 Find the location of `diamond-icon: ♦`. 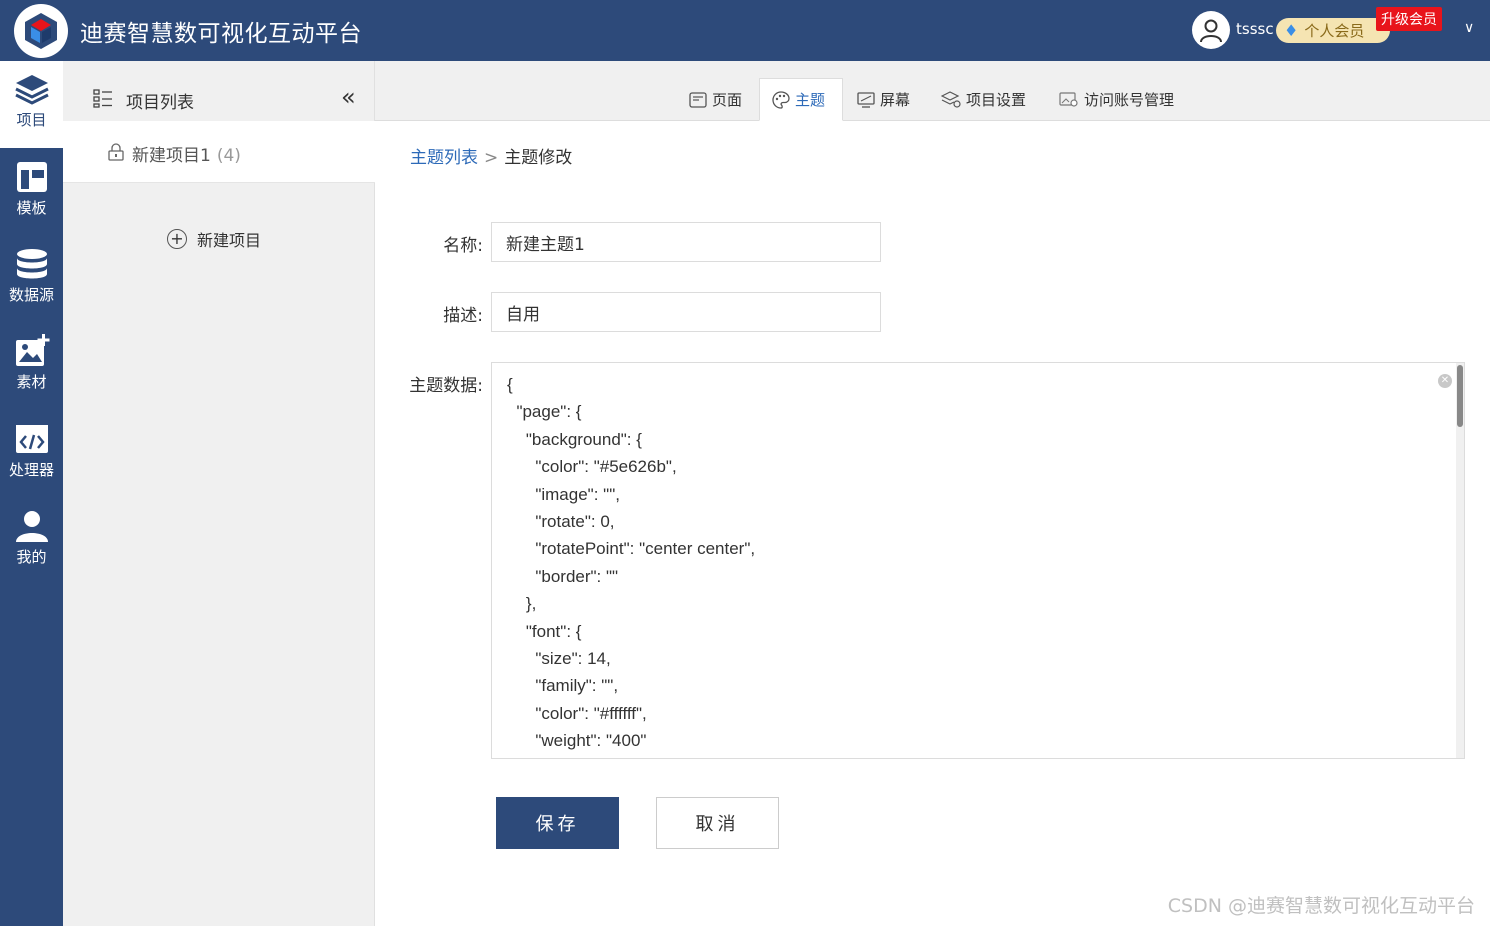

diamond-icon: ♦ is located at coordinates (1291, 30).